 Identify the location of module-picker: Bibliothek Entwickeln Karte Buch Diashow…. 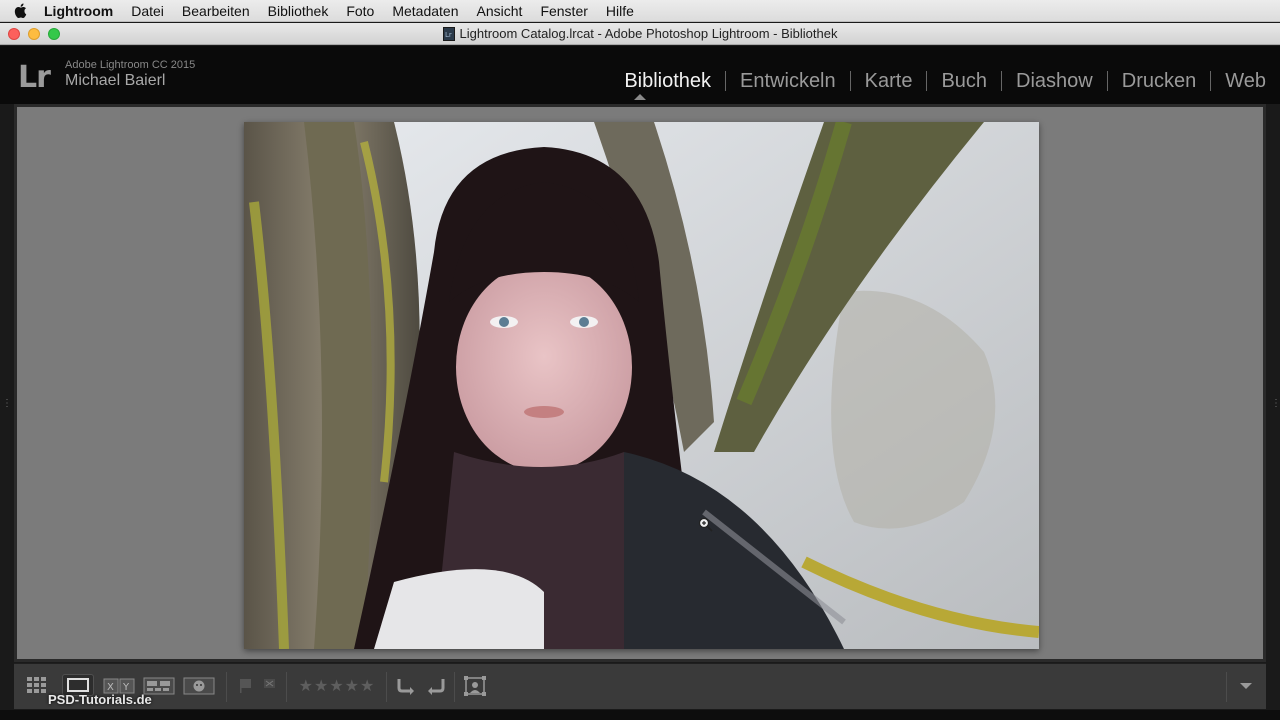
(945, 81).